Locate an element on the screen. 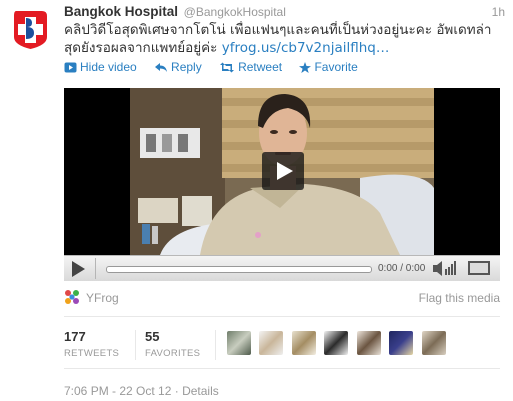  retweets-count: 177 is located at coordinates (75, 336).